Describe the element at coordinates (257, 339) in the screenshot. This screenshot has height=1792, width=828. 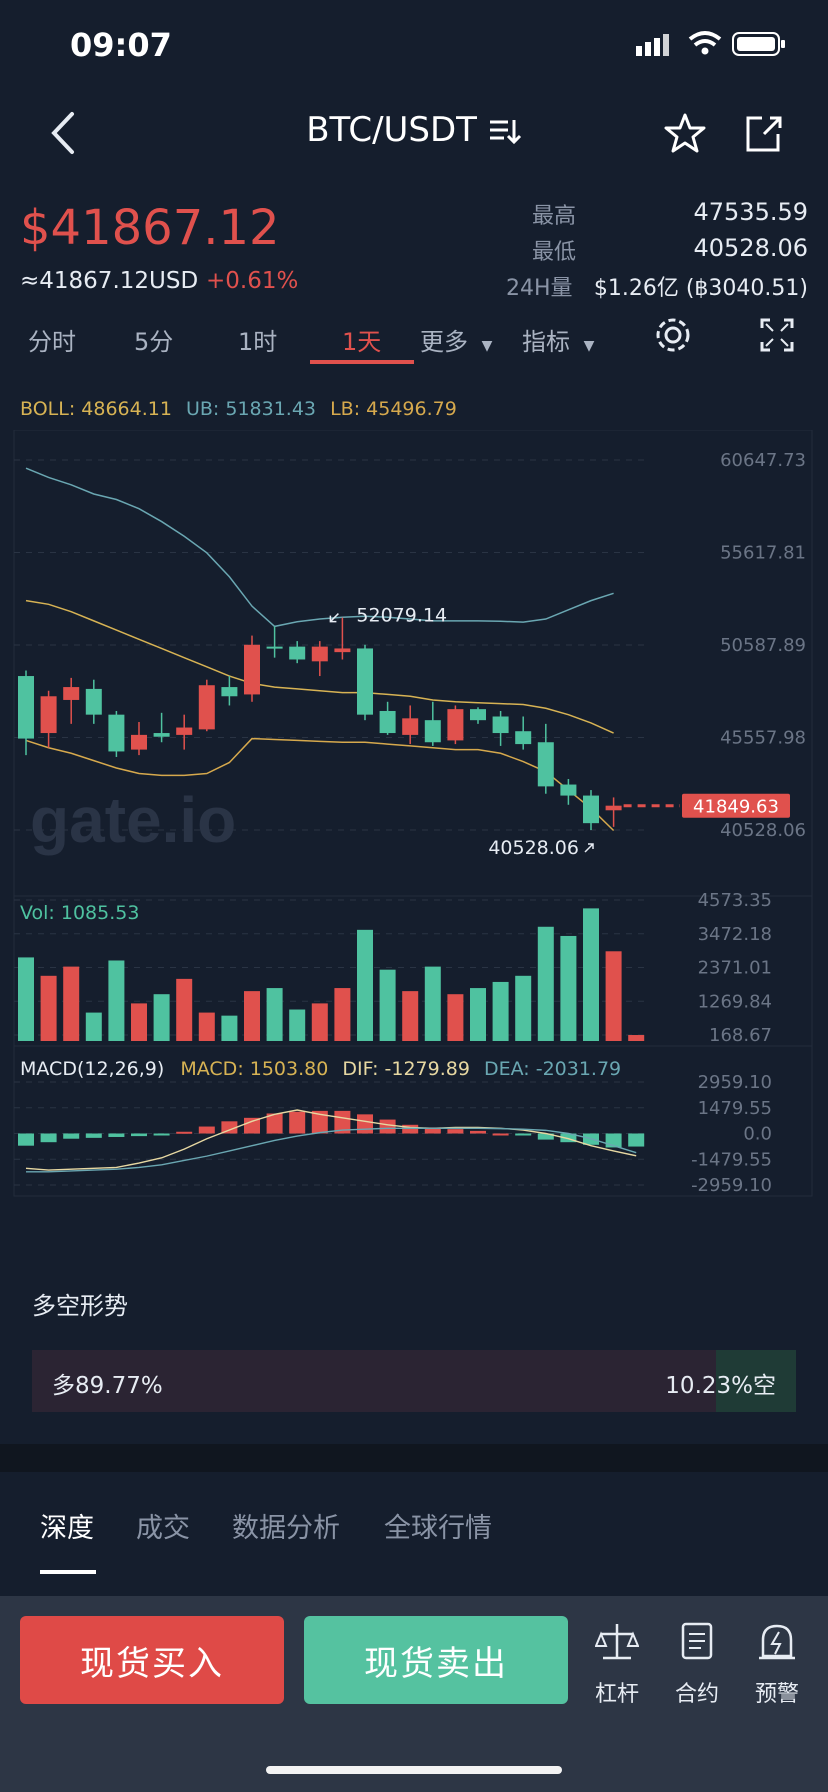
I see `tab-1h: 1时` at that location.